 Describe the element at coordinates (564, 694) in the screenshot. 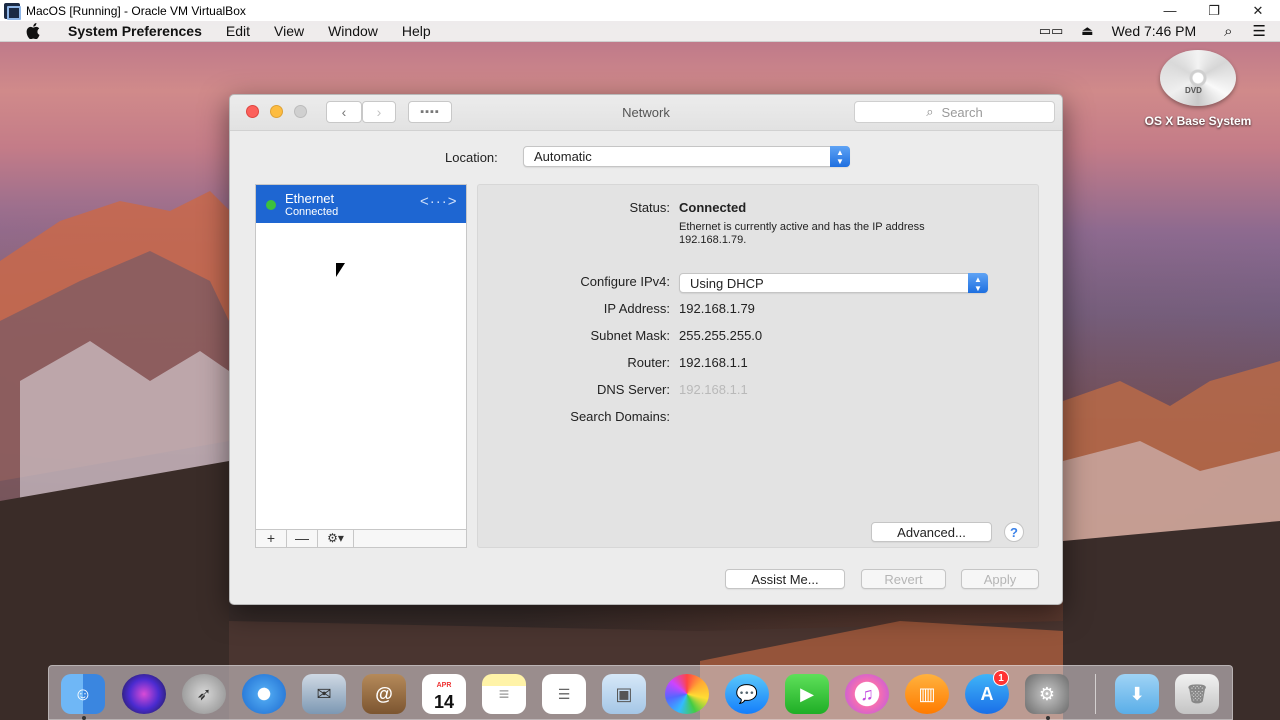

I see `reminders-icon: ☰` at that location.